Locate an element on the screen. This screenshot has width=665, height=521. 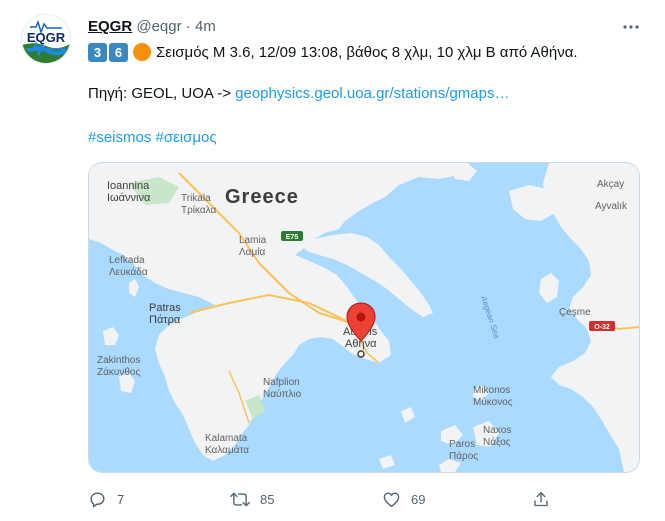
reply-icon is located at coordinates (97, 499).